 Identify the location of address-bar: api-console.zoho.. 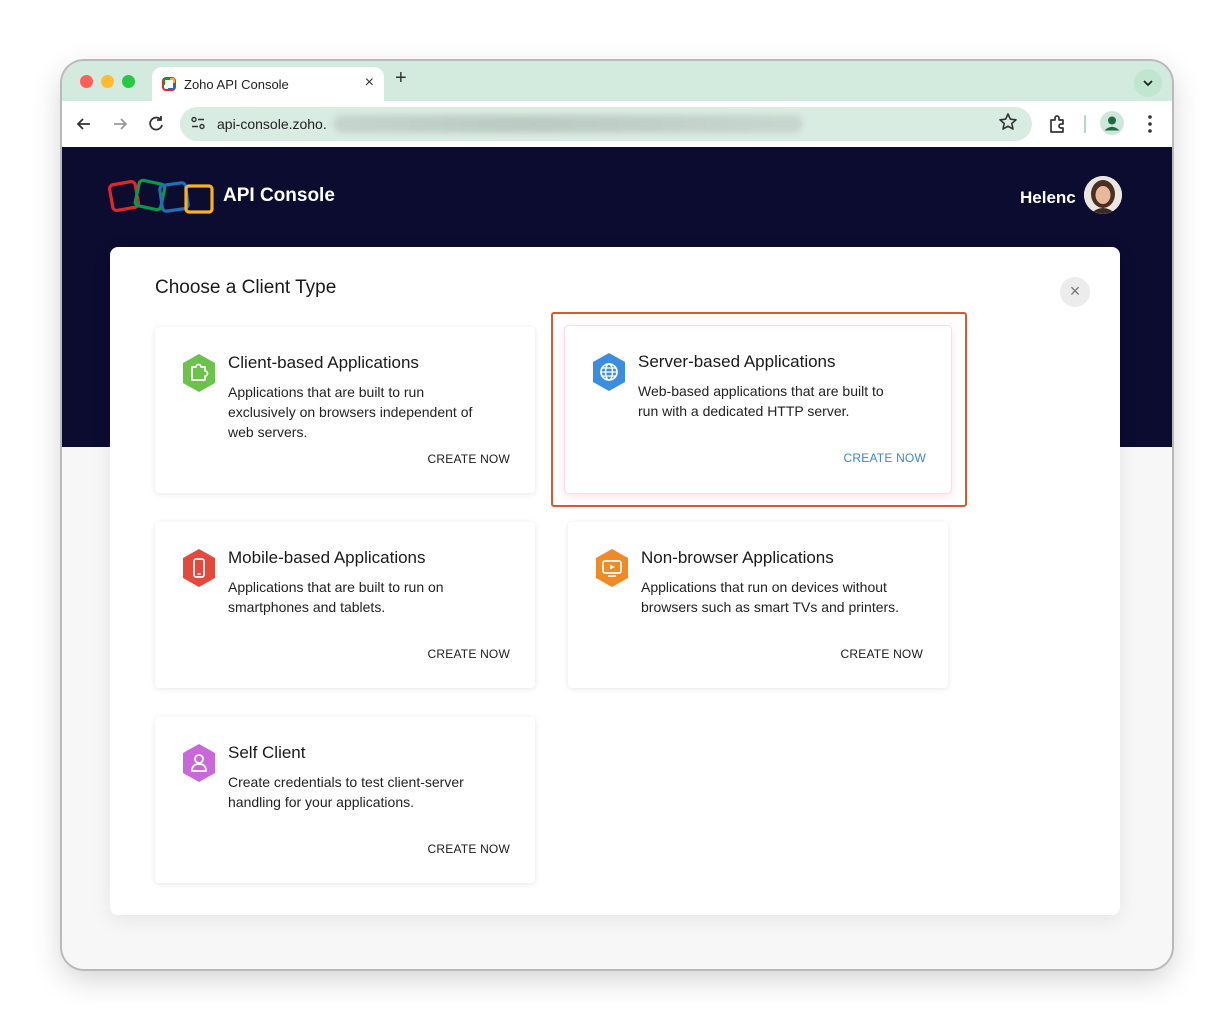
(606, 124).